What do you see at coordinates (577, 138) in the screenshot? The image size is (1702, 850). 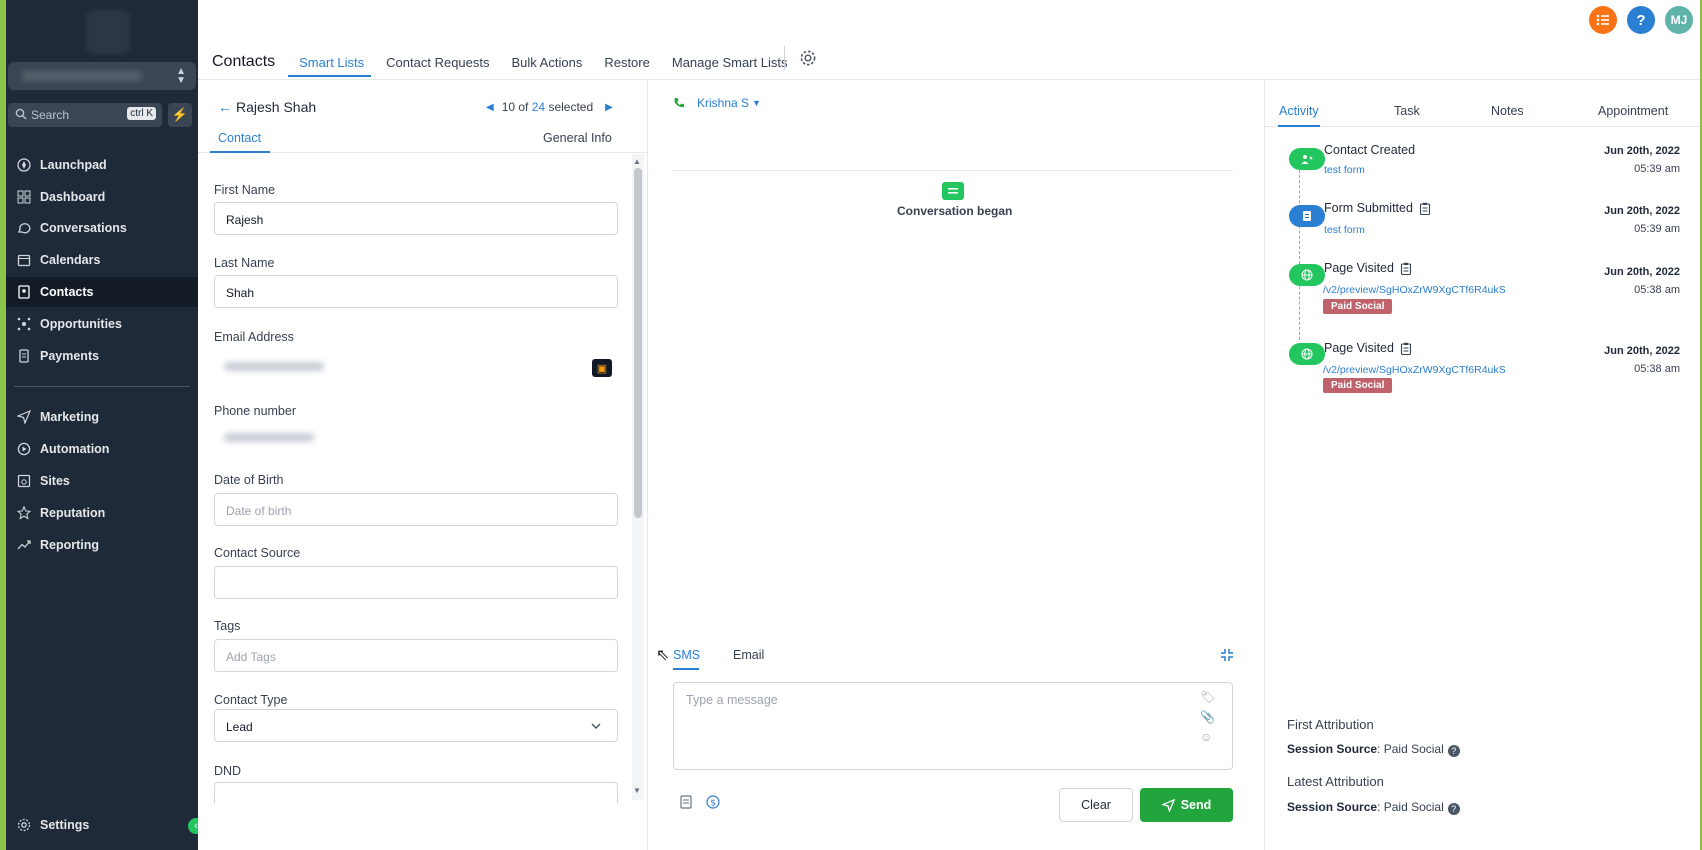 I see `tab-general-info: General Info` at bounding box center [577, 138].